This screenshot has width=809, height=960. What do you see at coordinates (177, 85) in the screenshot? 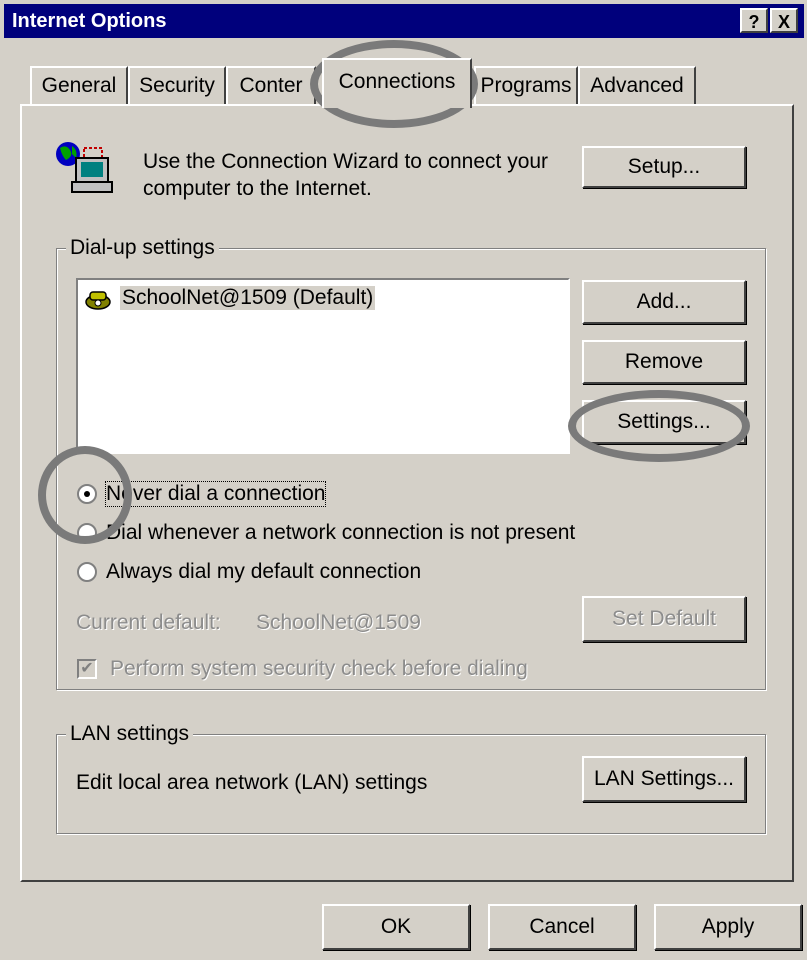
I see `tab-security: Security` at bounding box center [177, 85].